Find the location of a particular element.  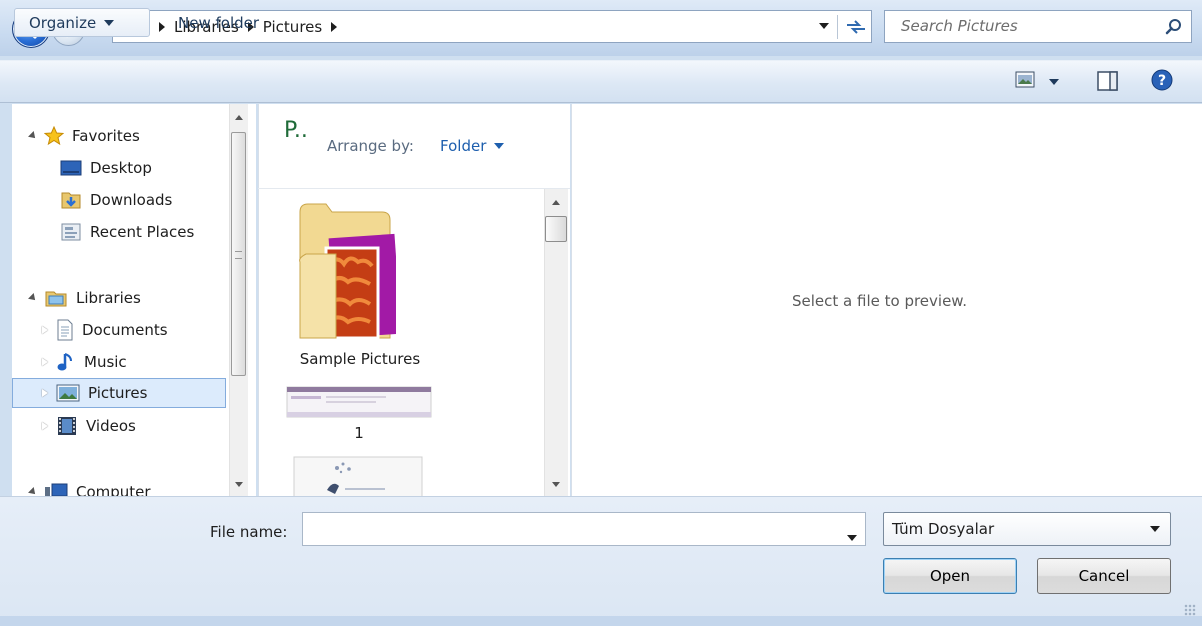

arrange-by-dropdown: Folder is located at coordinates (472, 146).